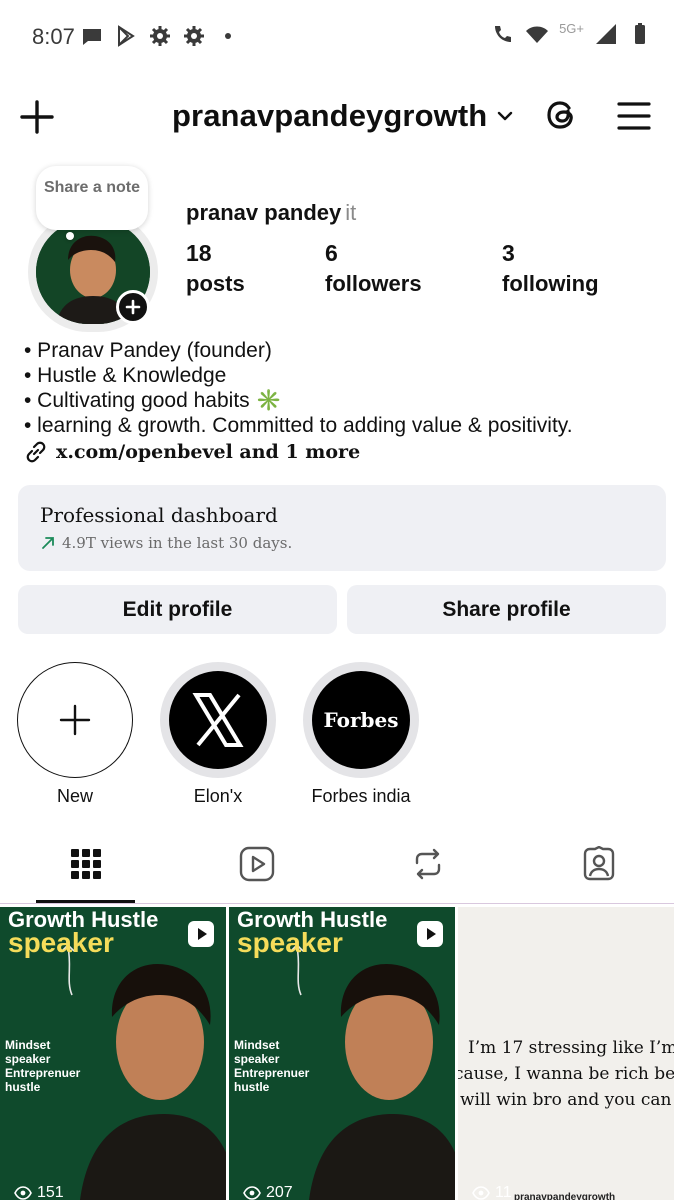 The height and width of the screenshot is (1200, 674). Describe the element at coordinates (537, 34) in the screenshot. I see `wifi-icon` at that location.